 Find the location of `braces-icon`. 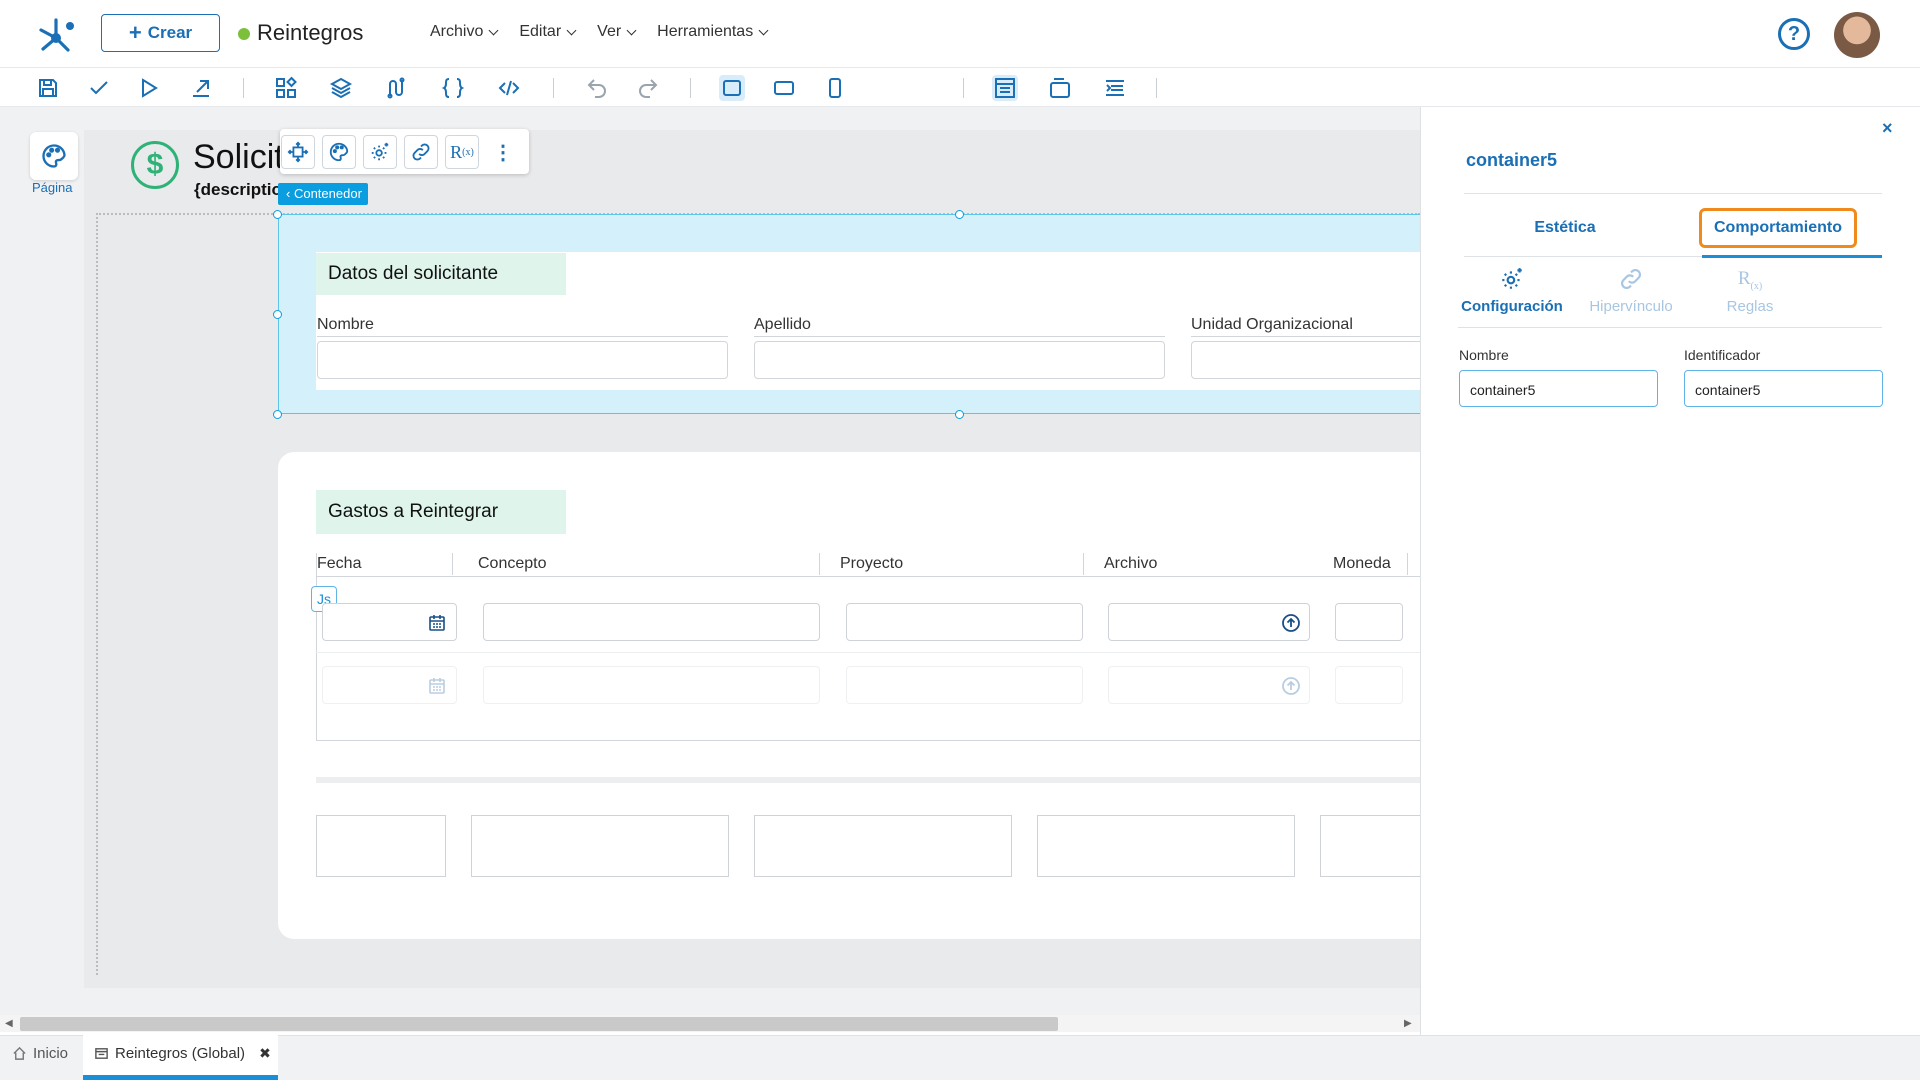

braces-icon is located at coordinates (453, 88).